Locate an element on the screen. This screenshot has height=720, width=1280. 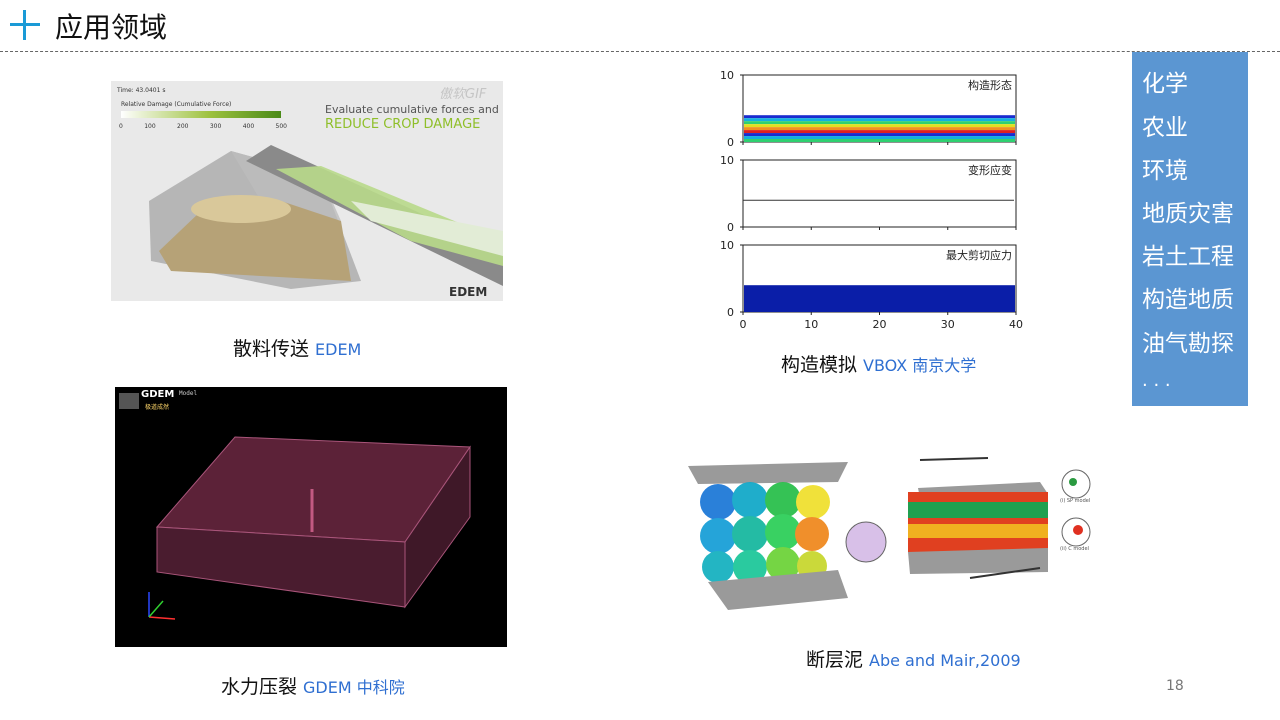
gdem-image: GDEM 极道成然 Model is located at coordinates (311, 517).